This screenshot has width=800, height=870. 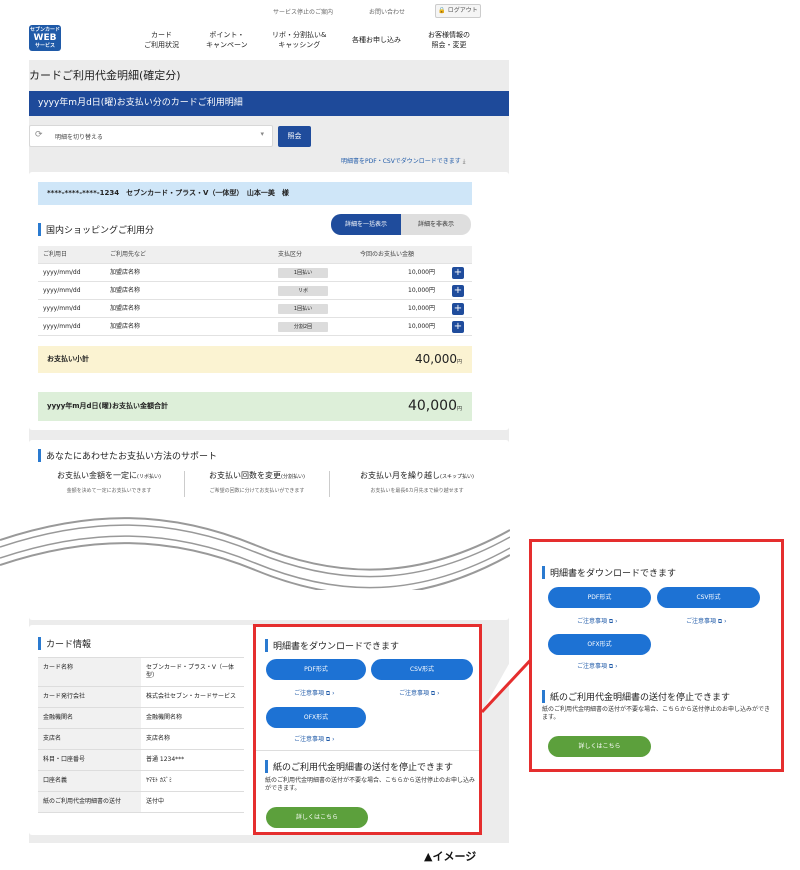 I want to click on nav-line1: 各種お申し込み, so click(x=376, y=40).